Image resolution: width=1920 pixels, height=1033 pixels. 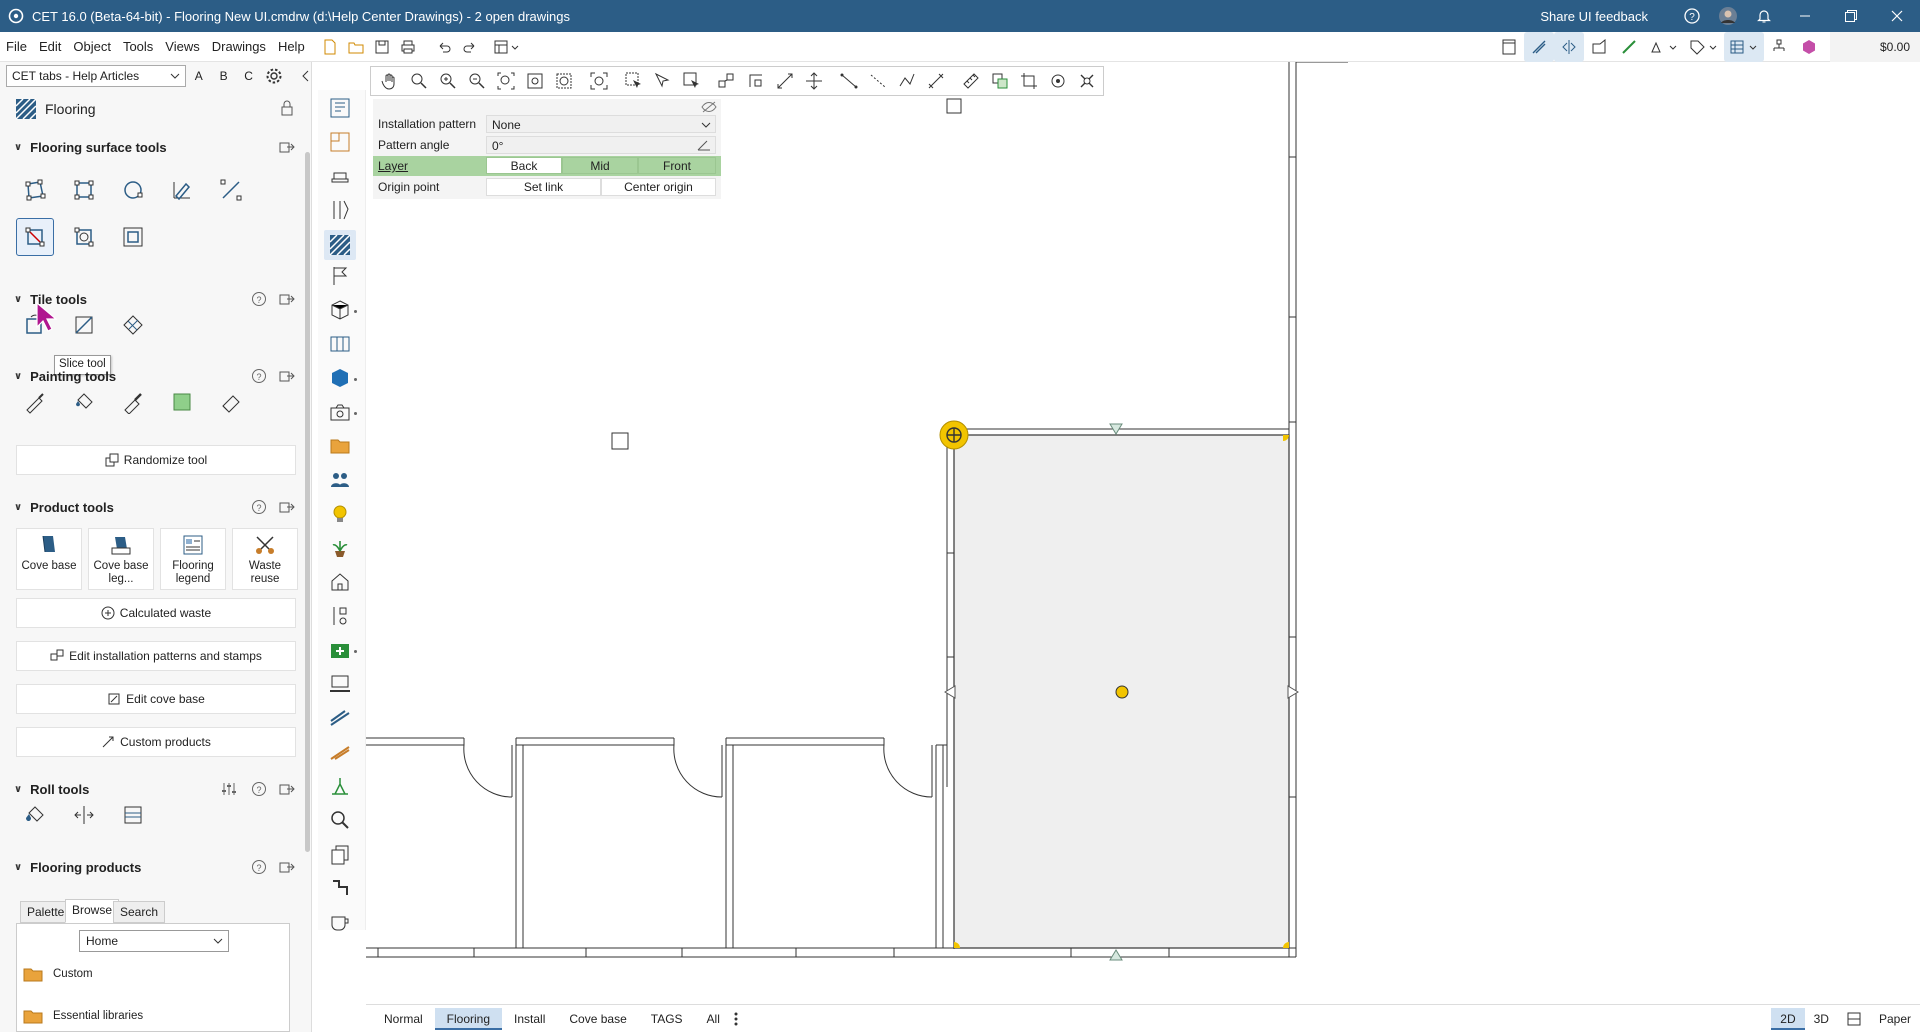 I want to click on roll-layout-tool-icon, so click(x=133, y=815).